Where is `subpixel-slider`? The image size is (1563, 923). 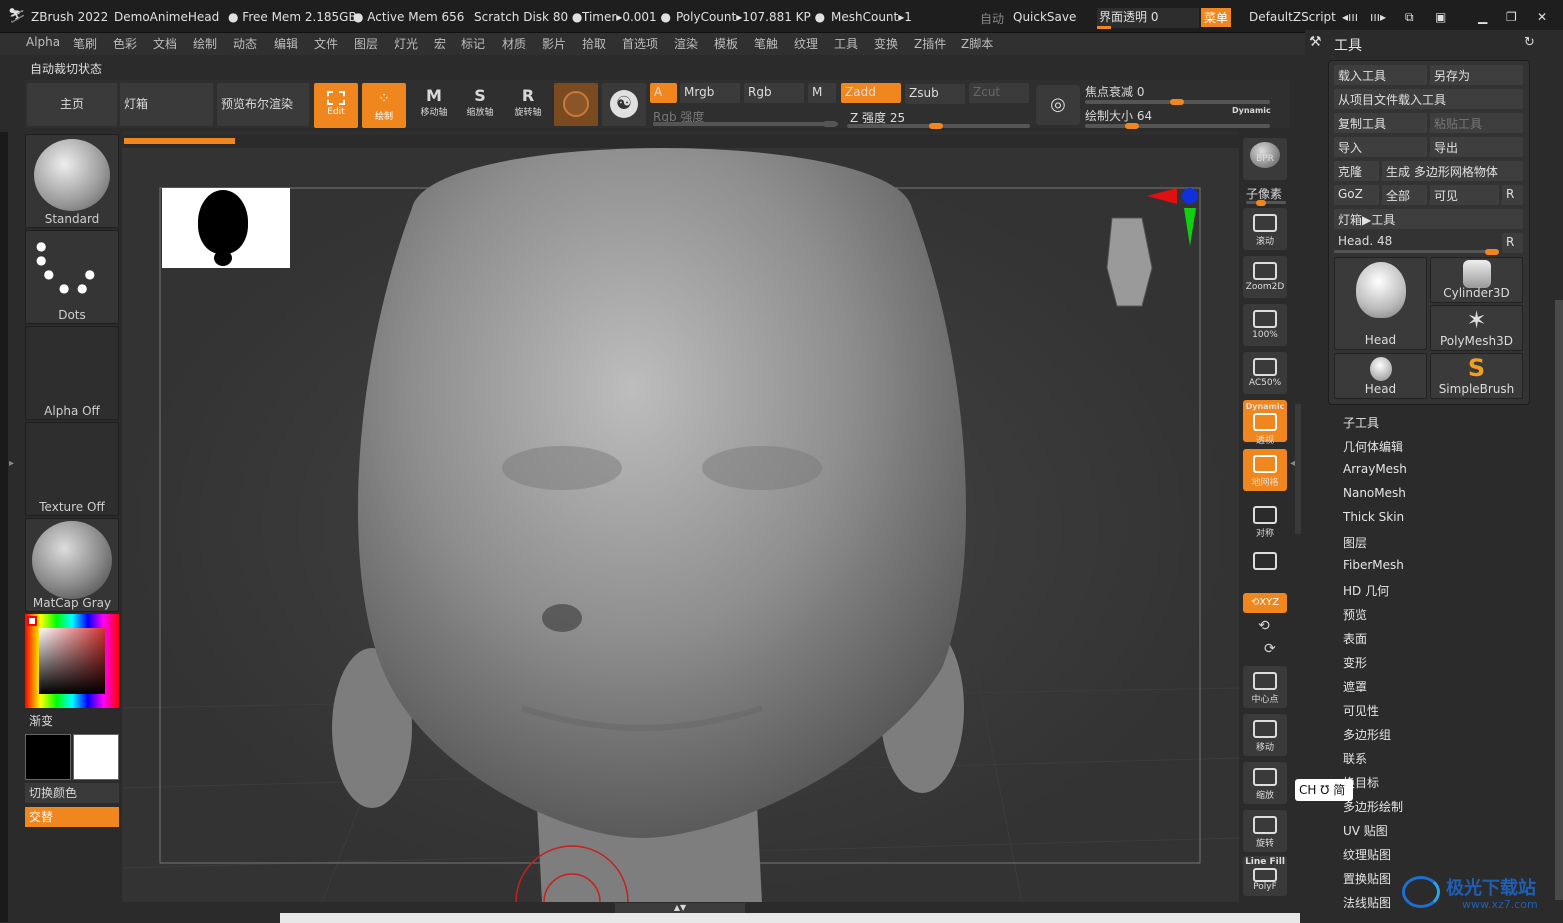 subpixel-slider is located at coordinates (1266, 203).